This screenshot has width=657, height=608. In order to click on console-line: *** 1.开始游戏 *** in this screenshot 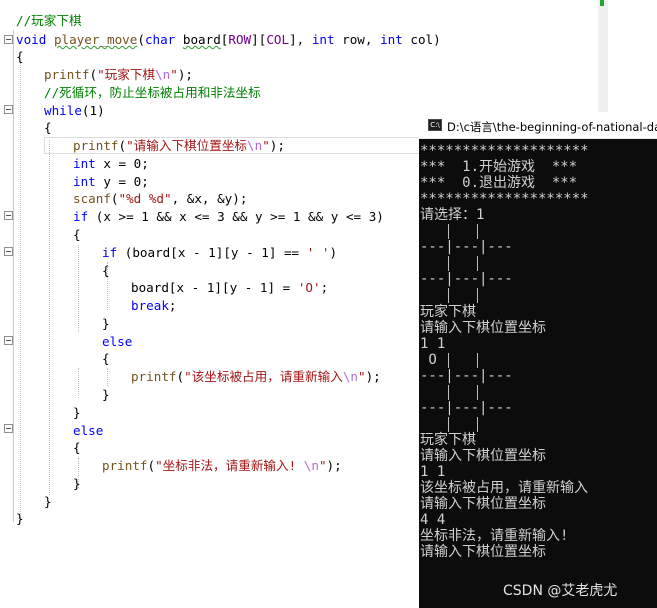, I will do `click(499, 167)`.